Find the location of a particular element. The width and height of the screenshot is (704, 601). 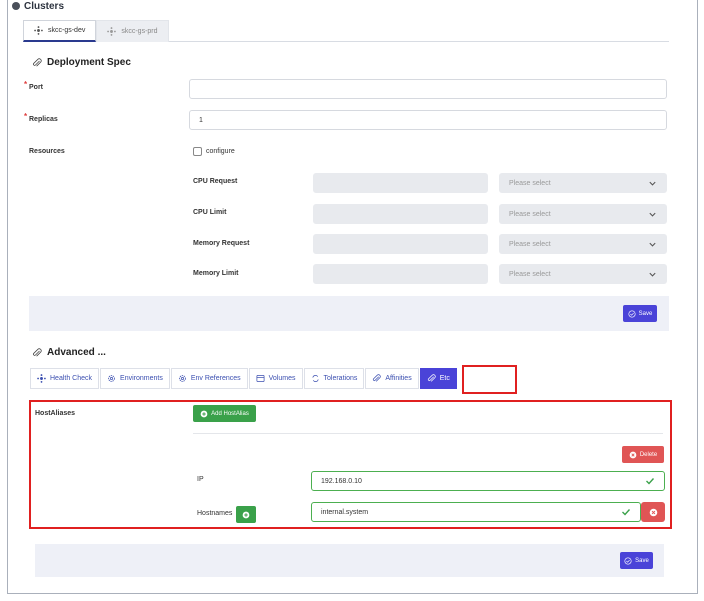

etc-tab-highlight is located at coordinates (489, 379).